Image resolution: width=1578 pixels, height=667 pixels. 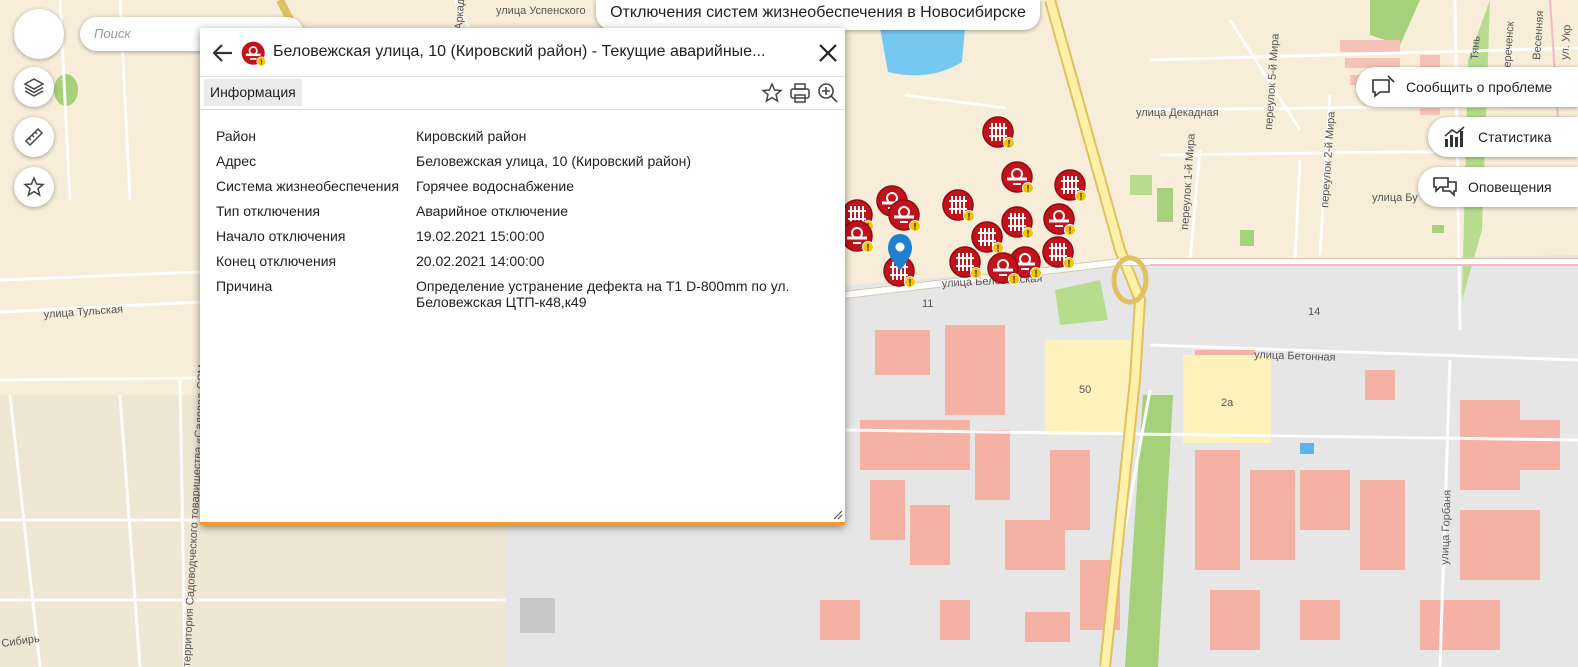 I want to click on zoom-in-icon, so click(x=828, y=93).